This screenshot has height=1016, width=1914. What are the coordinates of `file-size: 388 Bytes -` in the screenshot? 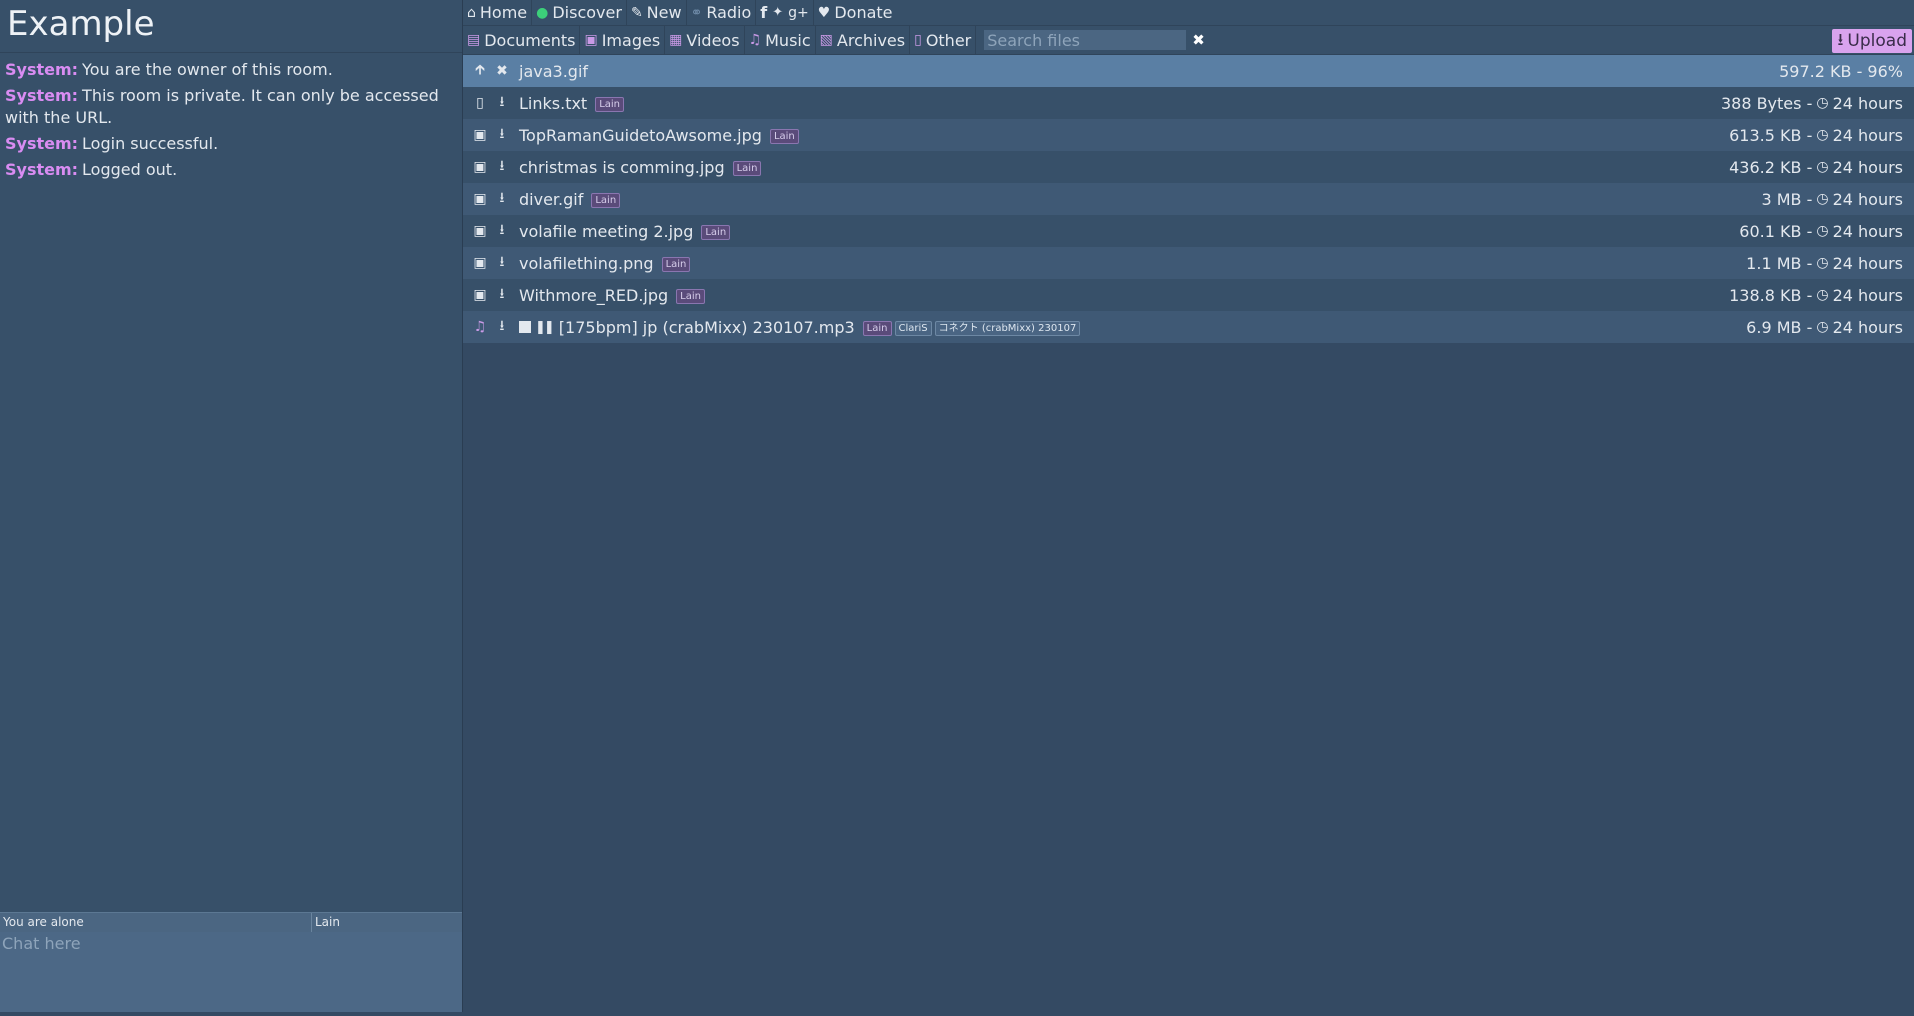 It's located at (1766, 103).